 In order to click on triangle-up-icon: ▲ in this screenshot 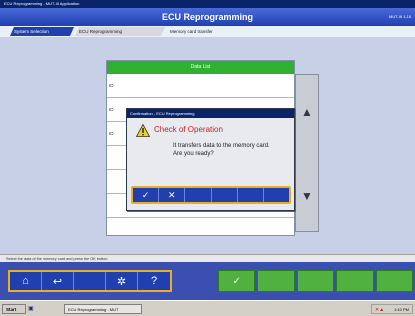, I will do `click(307, 112)`.